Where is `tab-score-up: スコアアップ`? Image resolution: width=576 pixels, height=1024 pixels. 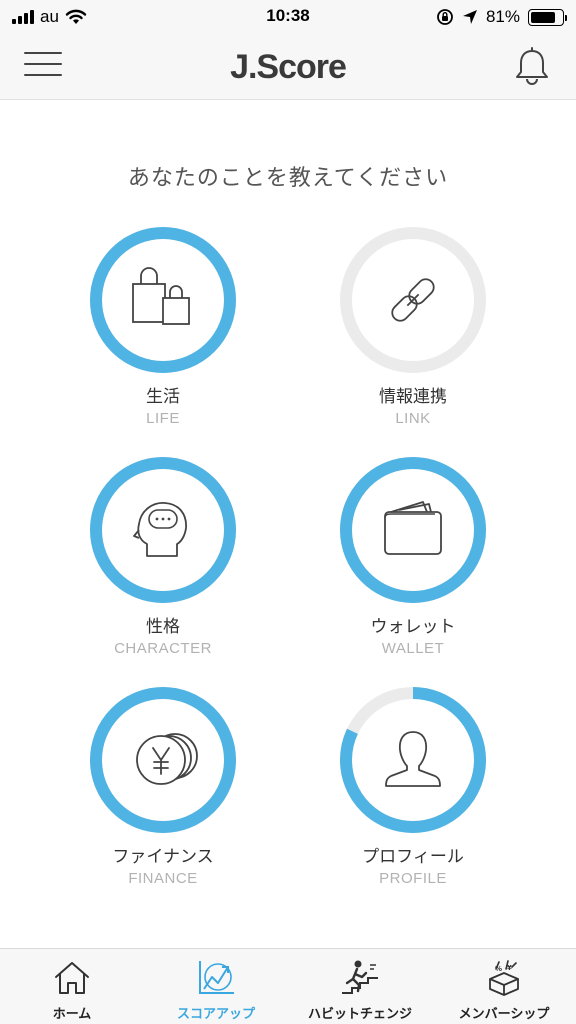 tab-score-up: スコアアップ is located at coordinates (216, 986).